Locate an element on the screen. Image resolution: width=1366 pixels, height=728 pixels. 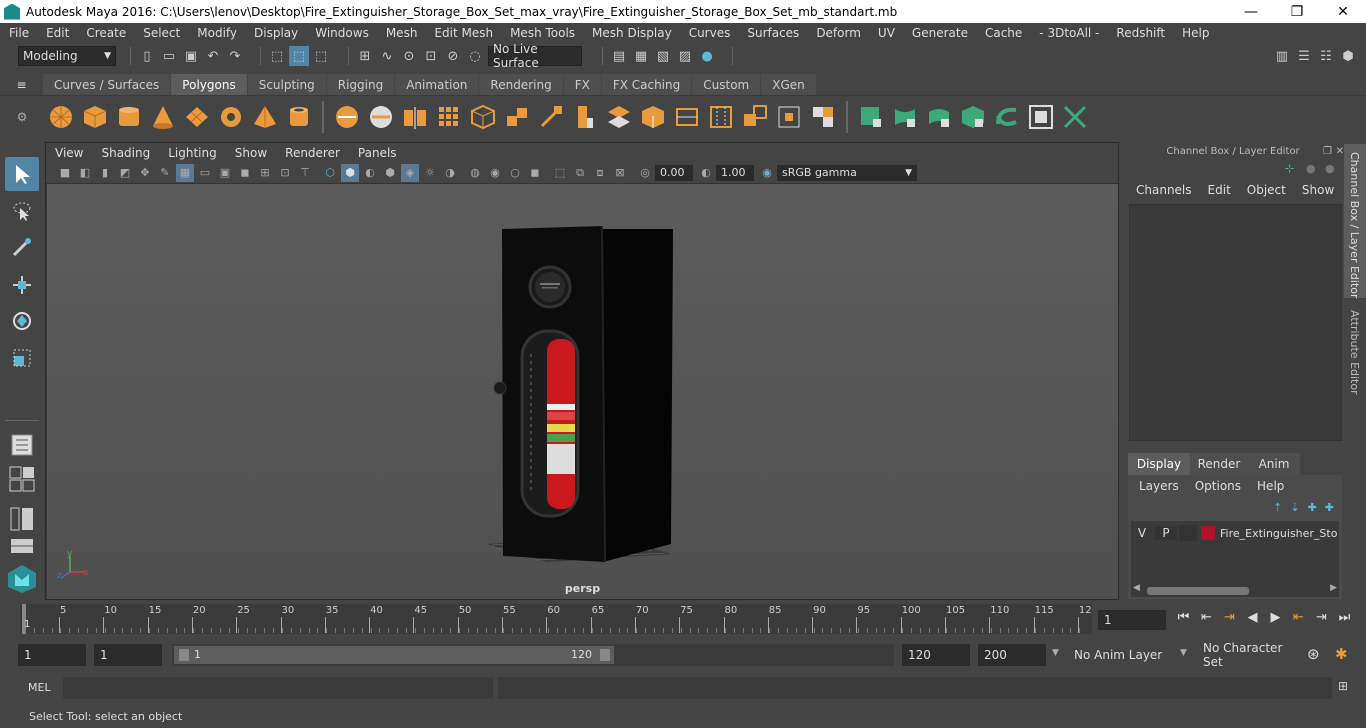
multisample-aa-icon: ◉ is located at coordinates (495, 173).